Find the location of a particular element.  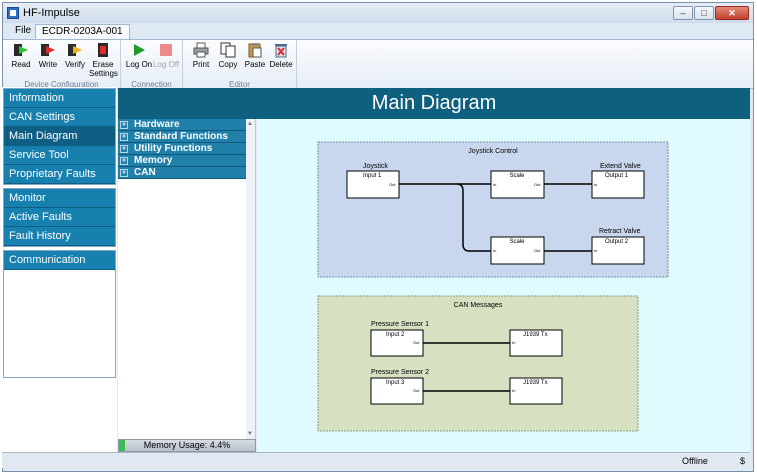

stop-icon is located at coordinates (166, 50).